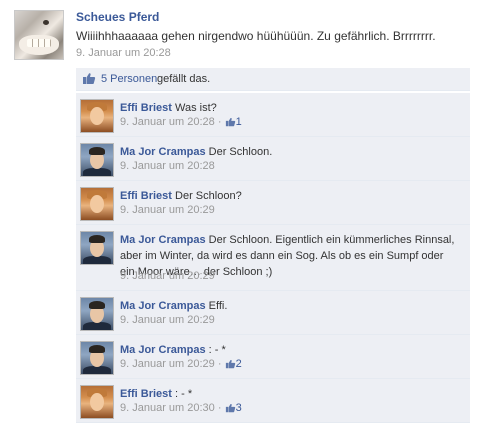 The height and width of the screenshot is (423, 480). Describe the element at coordinates (123, 53) in the screenshot. I see `post-timestamp: 9. Januar um 20:28` at that location.